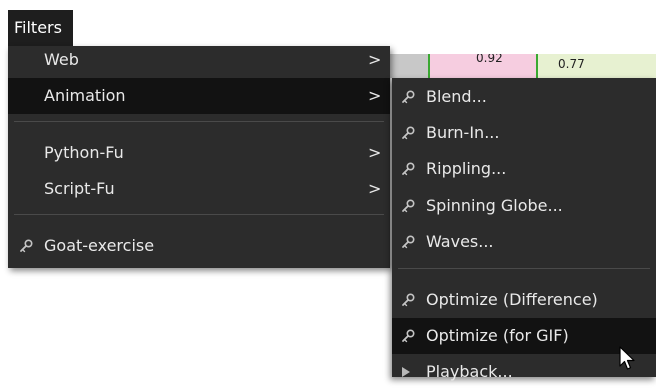  What do you see at coordinates (61, 59) in the screenshot?
I see `menu-item-label: Web` at bounding box center [61, 59].